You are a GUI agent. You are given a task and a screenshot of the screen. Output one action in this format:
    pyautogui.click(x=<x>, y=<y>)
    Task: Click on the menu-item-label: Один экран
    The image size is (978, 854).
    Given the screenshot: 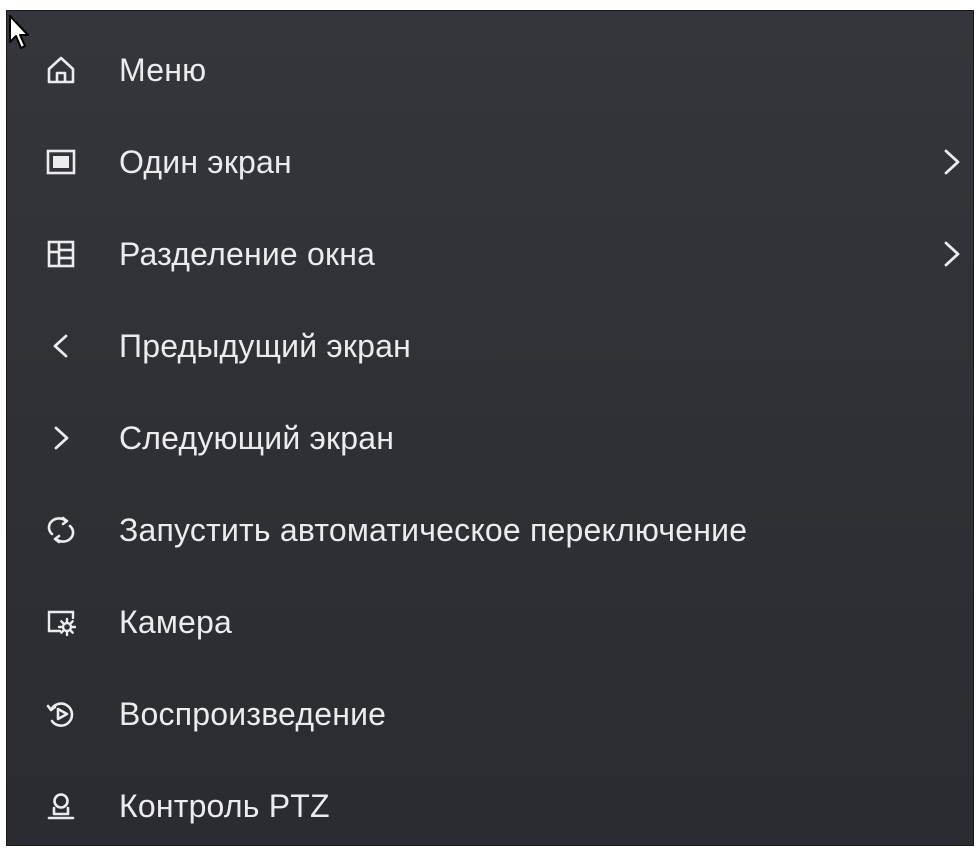 What is the action you would take?
    pyautogui.click(x=205, y=161)
    